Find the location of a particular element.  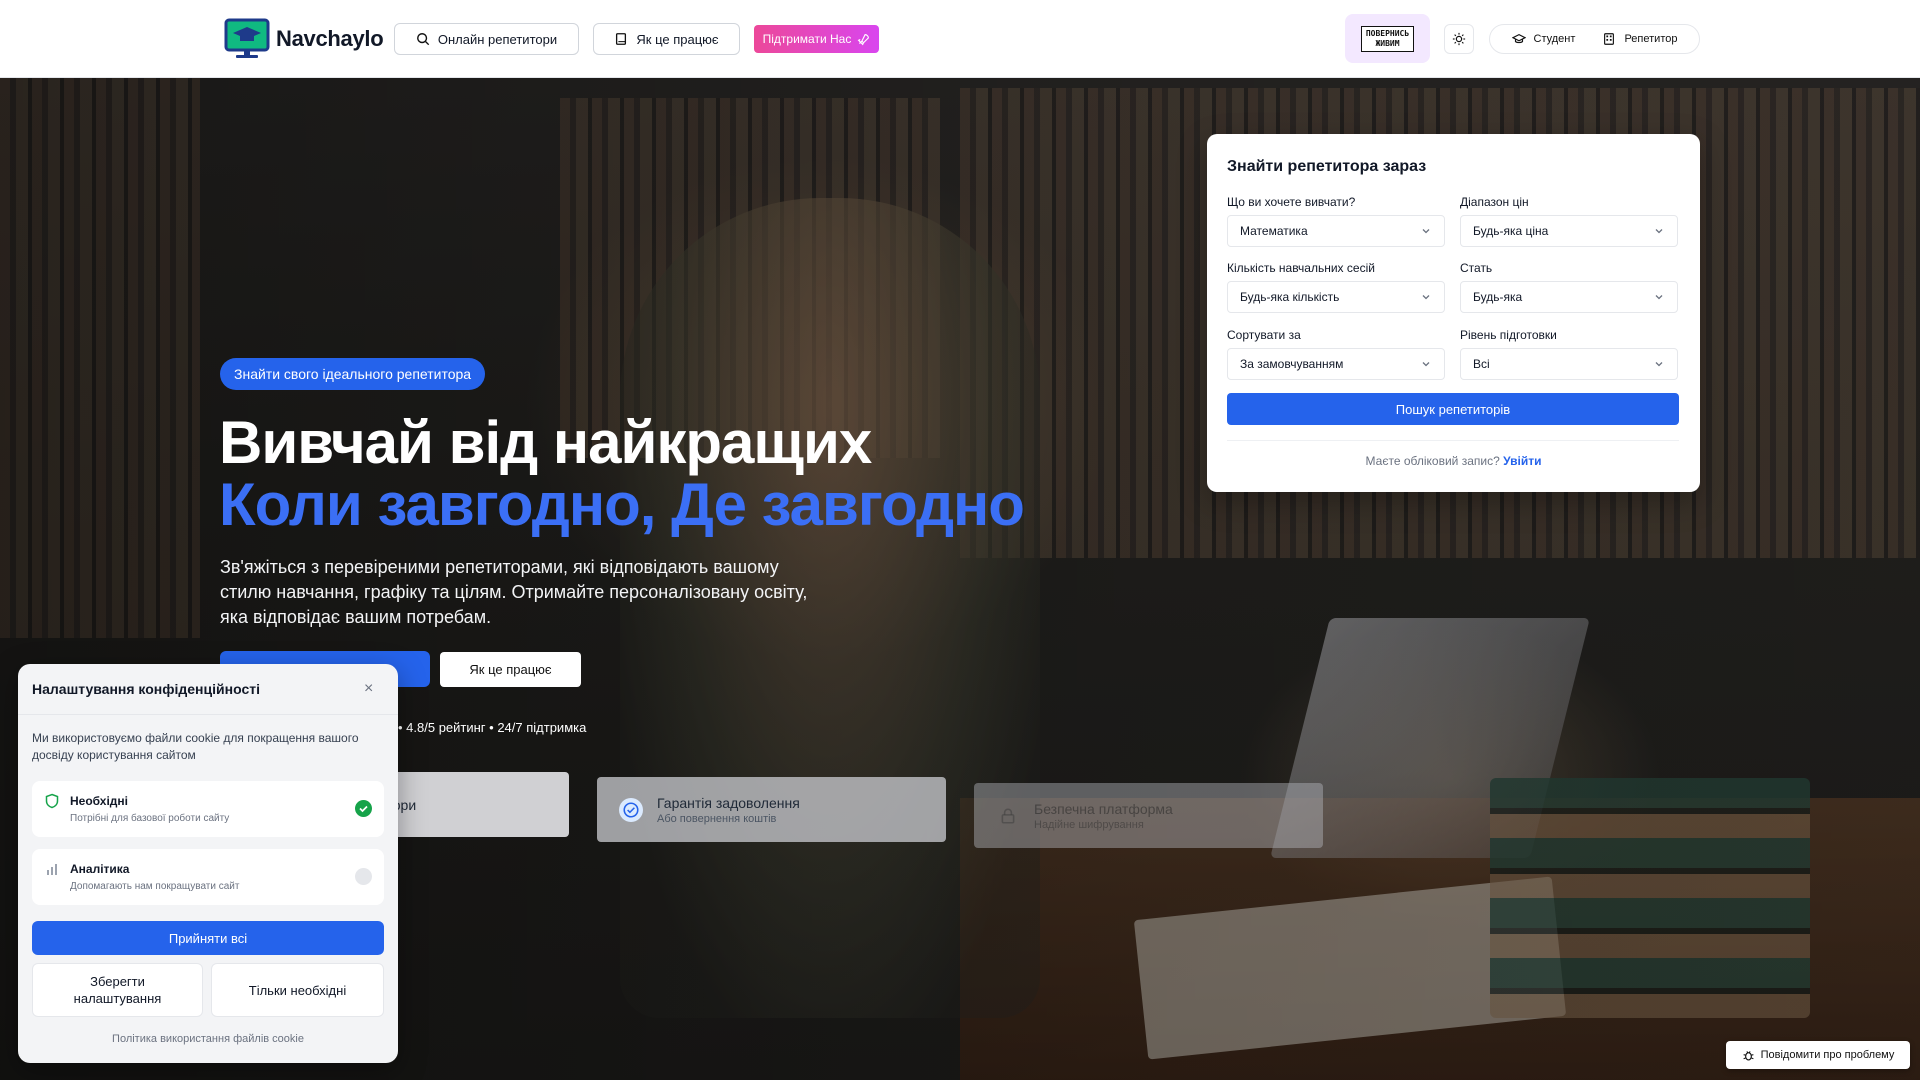

feature-secure-title: Безпечна платформа is located at coordinates (1103, 808).